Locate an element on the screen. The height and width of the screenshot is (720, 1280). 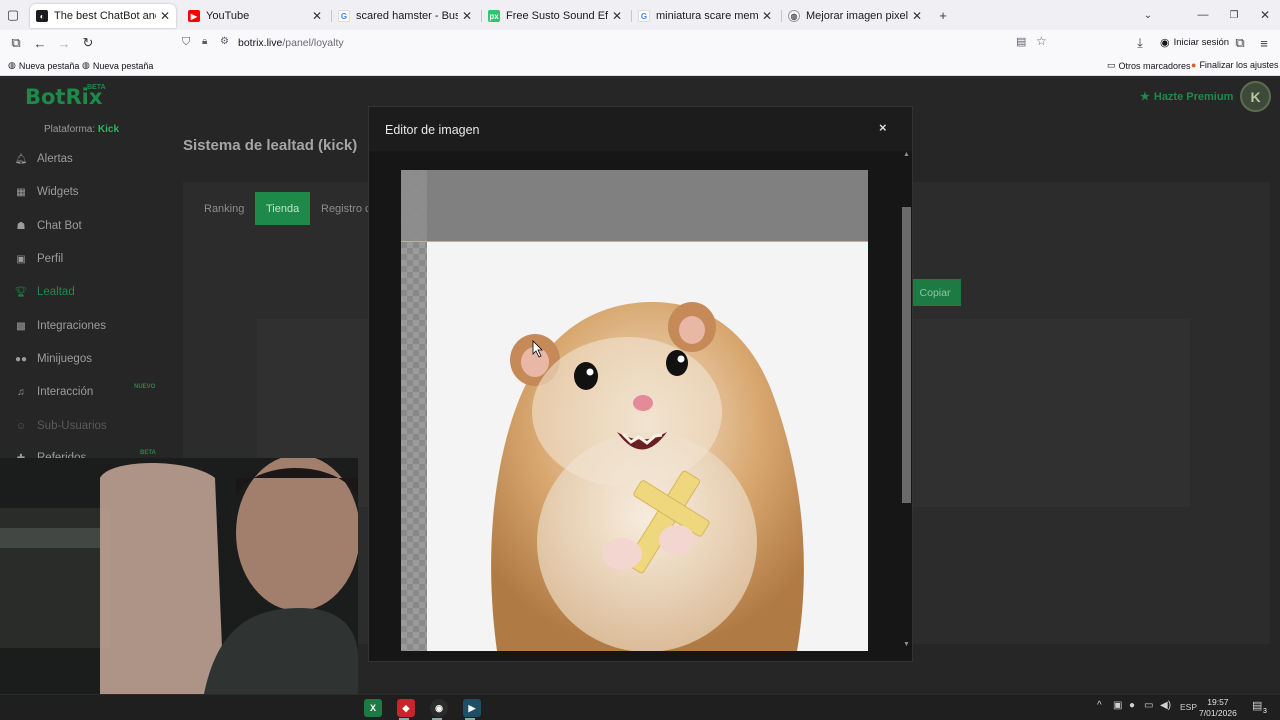
sidebar-item-perfil: ▣ Perfil is located at coordinates (38, 259).